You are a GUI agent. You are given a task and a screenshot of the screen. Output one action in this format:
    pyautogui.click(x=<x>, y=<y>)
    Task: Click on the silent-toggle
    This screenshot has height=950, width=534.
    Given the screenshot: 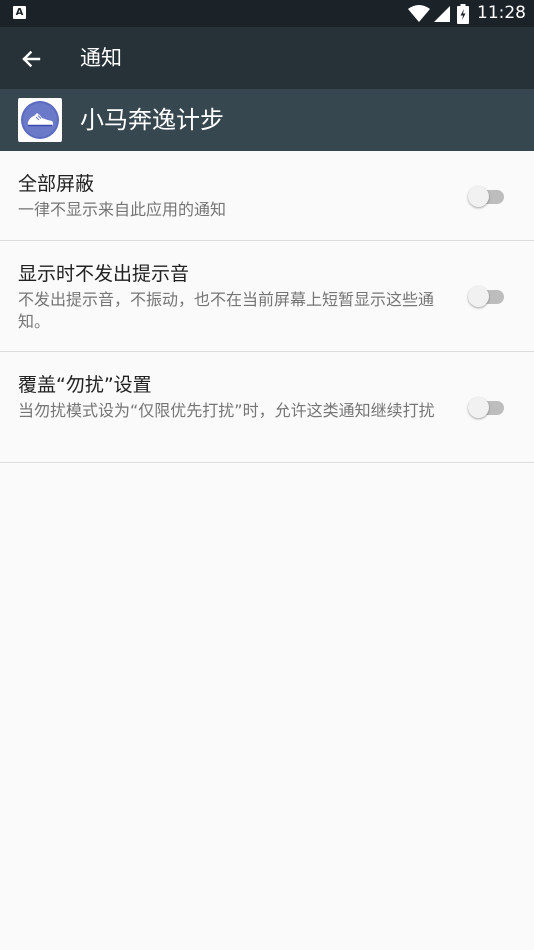 What is the action you would take?
    pyautogui.click(x=486, y=296)
    